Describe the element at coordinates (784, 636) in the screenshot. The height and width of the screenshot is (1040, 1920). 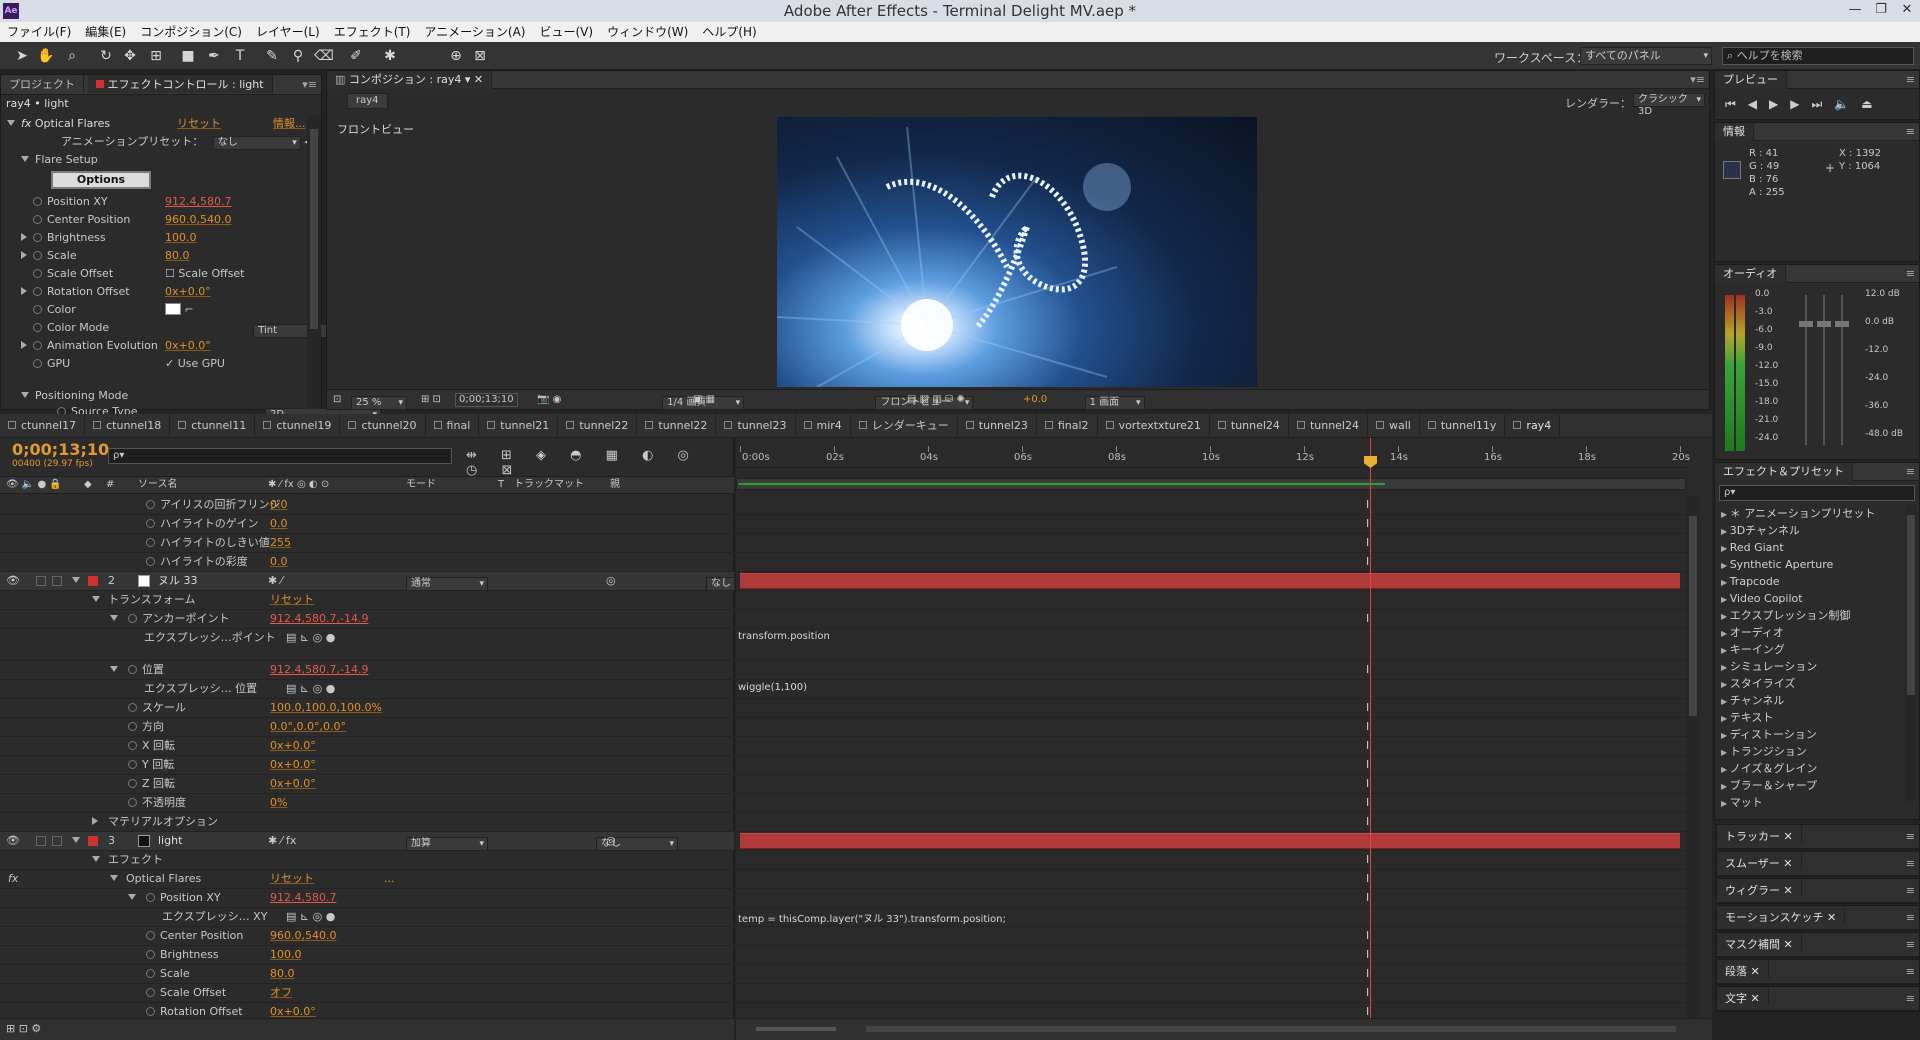
I see `expression-text: transform.position` at that location.